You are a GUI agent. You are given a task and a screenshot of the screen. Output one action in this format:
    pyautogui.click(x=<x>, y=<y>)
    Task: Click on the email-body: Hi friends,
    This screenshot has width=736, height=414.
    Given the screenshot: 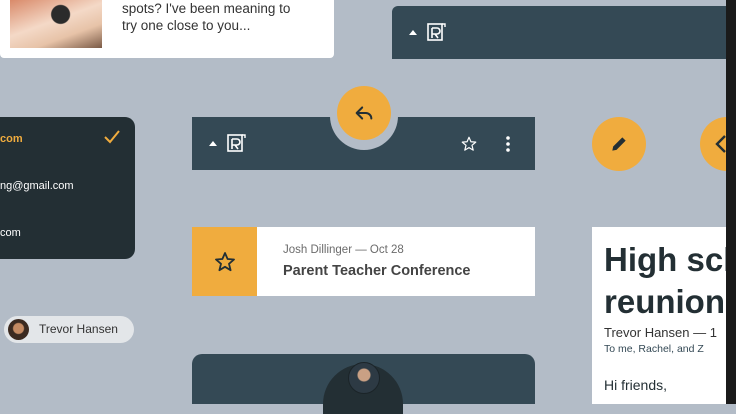 What is the action you would take?
    pyautogui.click(x=636, y=385)
    